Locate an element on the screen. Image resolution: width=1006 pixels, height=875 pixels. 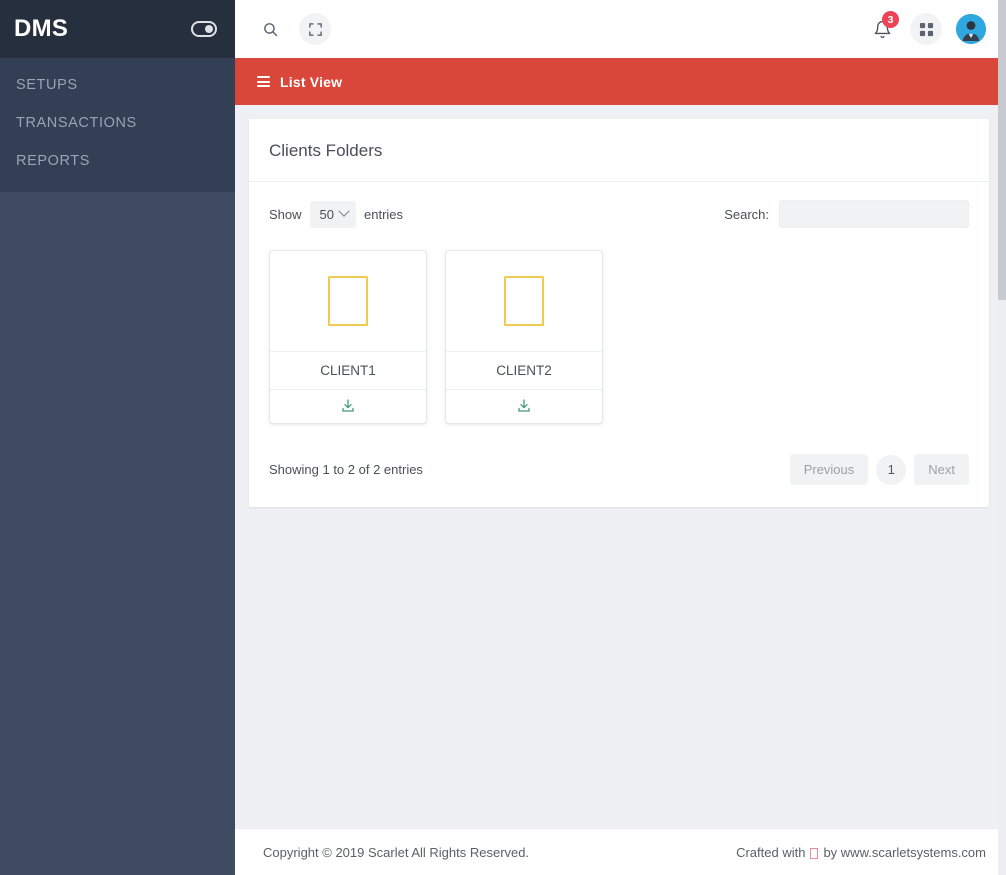
panel-header: Clients Folders is located at coordinates (619, 150).